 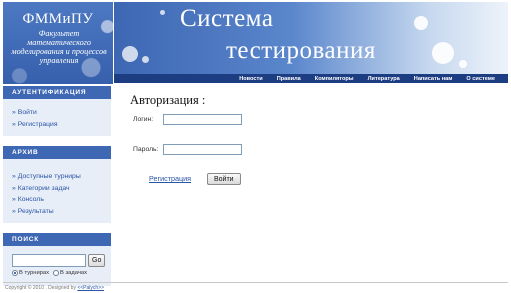 I want to click on search-scope: В турнирах В задачах, so click(x=61, y=273).